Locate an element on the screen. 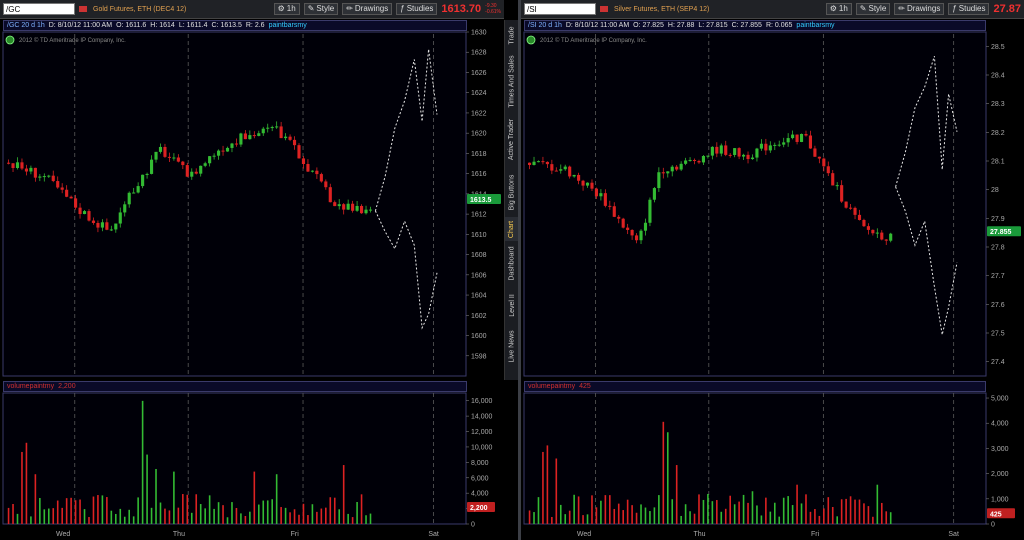 The height and width of the screenshot is (540, 1024). x-axis-label-wed: Wed is located at coordinates (63, 534).